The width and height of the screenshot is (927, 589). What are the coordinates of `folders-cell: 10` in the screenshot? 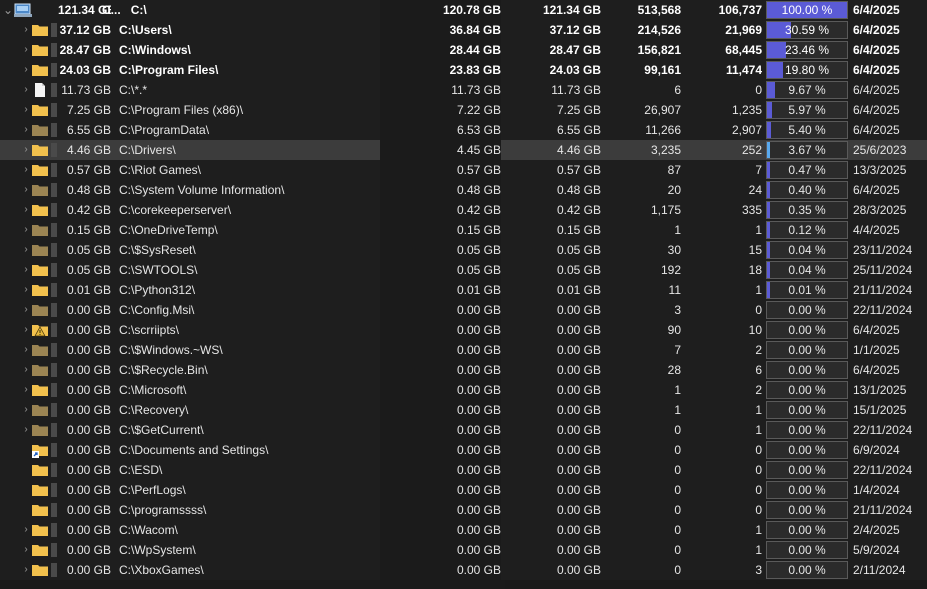 It's located at (755, 330).